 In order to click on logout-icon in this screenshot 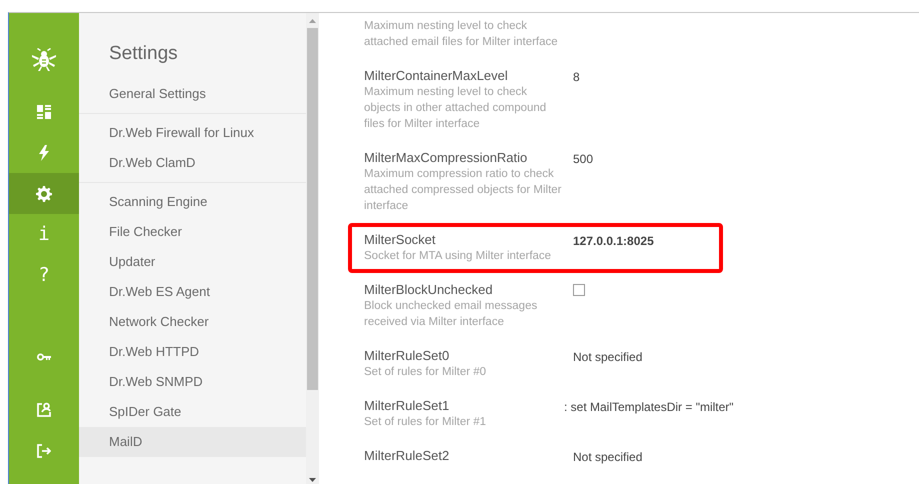, I will do `click(44, 451)`.